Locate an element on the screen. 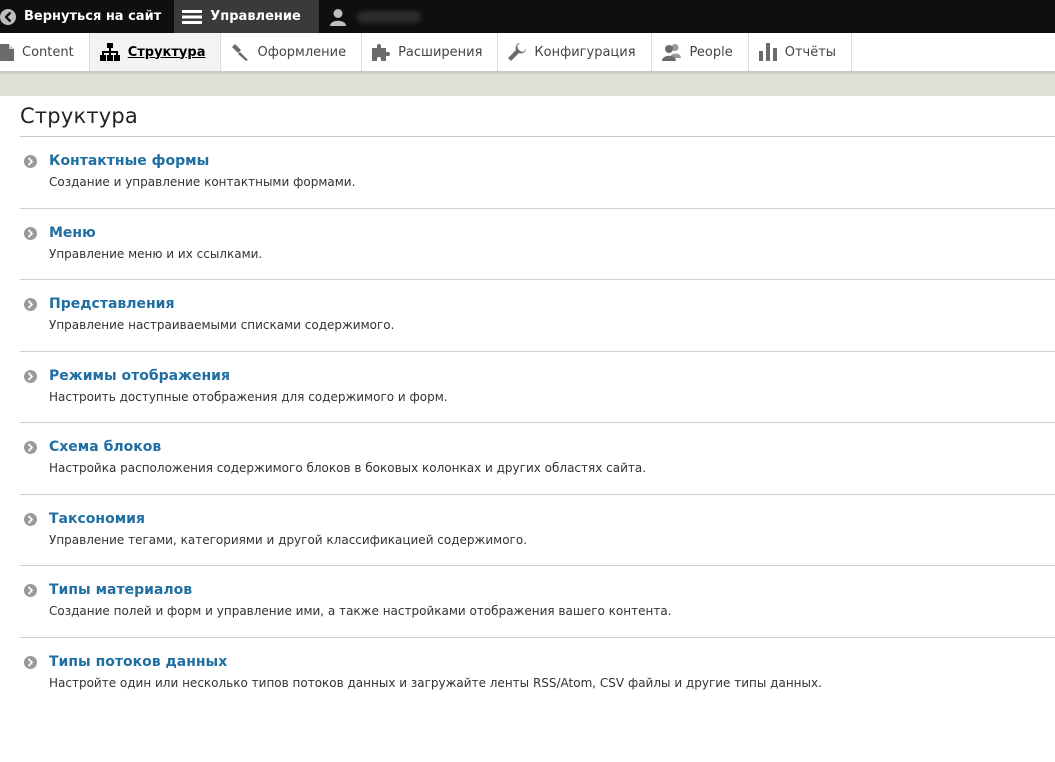 Image resolution: width=1055 pixels, height=762 pixels. bar-chart-icon is located at coordinates (767, 52).